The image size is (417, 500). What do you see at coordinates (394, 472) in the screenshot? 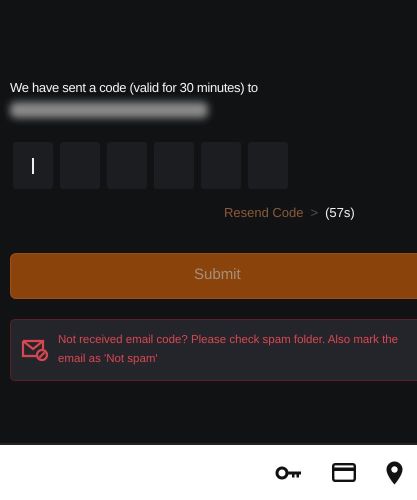
I see `location-pin-icon` at bounding box center [394, 472].